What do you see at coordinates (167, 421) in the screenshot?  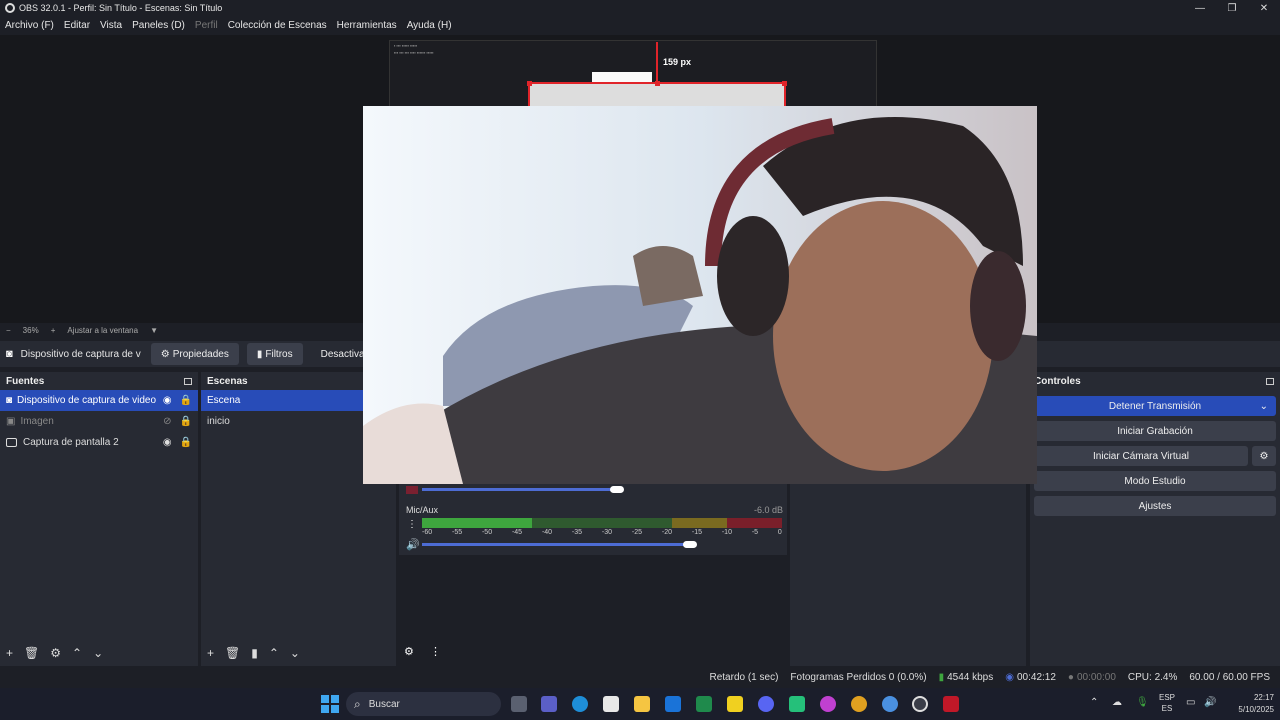 I see `eye-hidden-icon: ⊘` at bounding box center [167, 421].